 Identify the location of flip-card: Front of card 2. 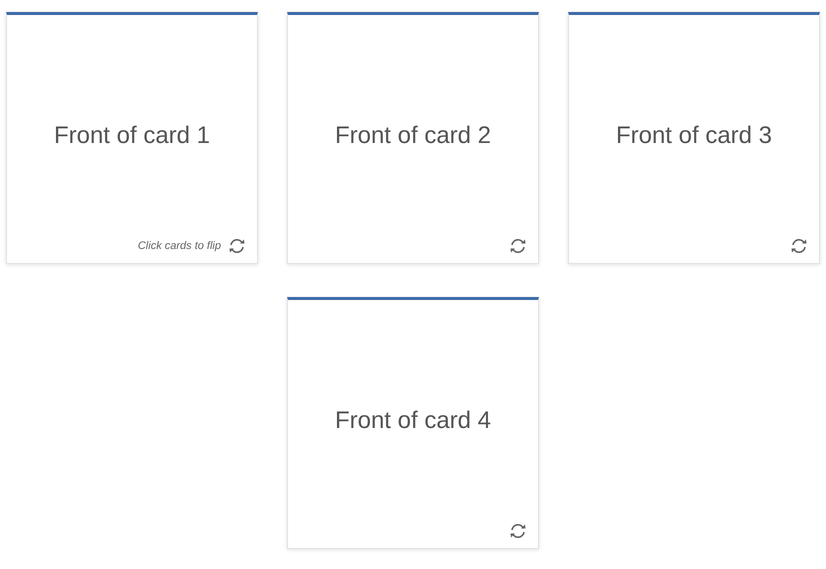
(413, 138).